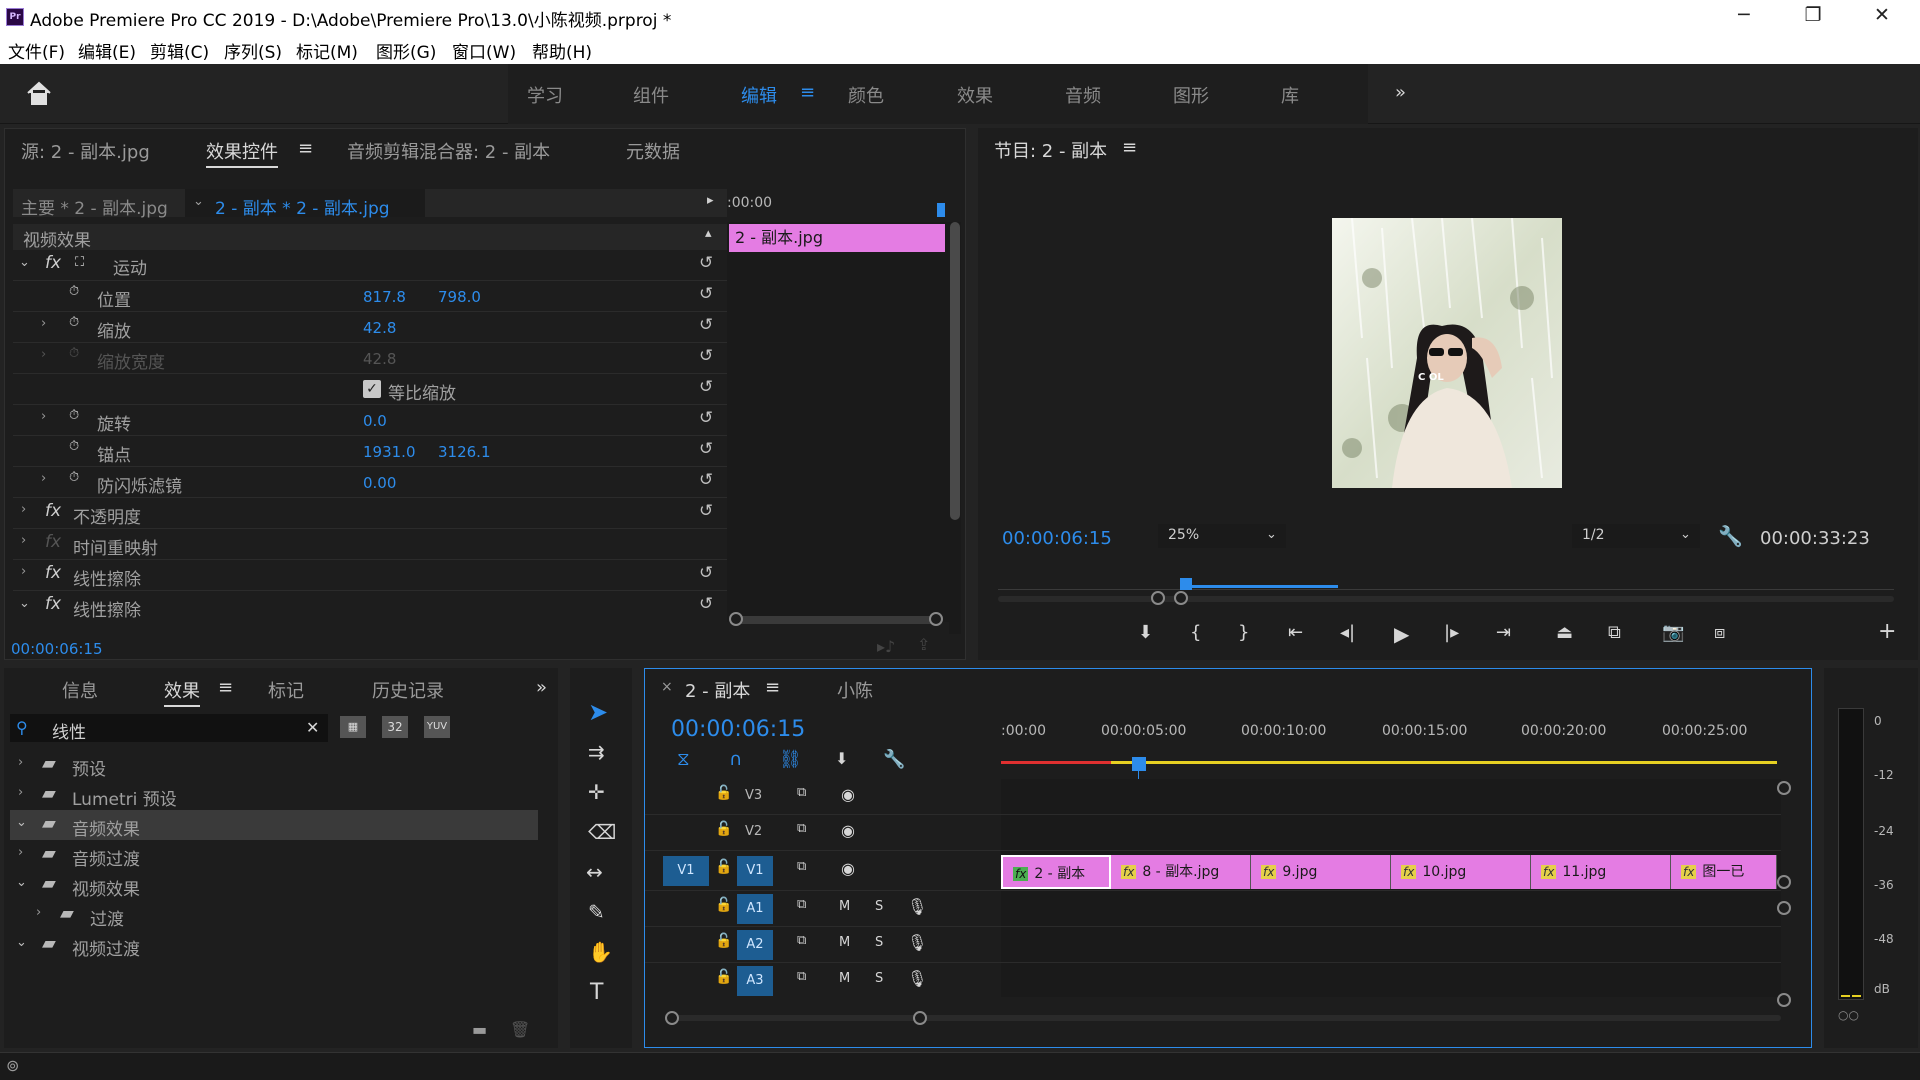  What do you see at coordinates (94, 206) in the screenshot?
I see `master-clip-label: 主要 * 2 - 副本.jpg` at bounding box center [94, 206].